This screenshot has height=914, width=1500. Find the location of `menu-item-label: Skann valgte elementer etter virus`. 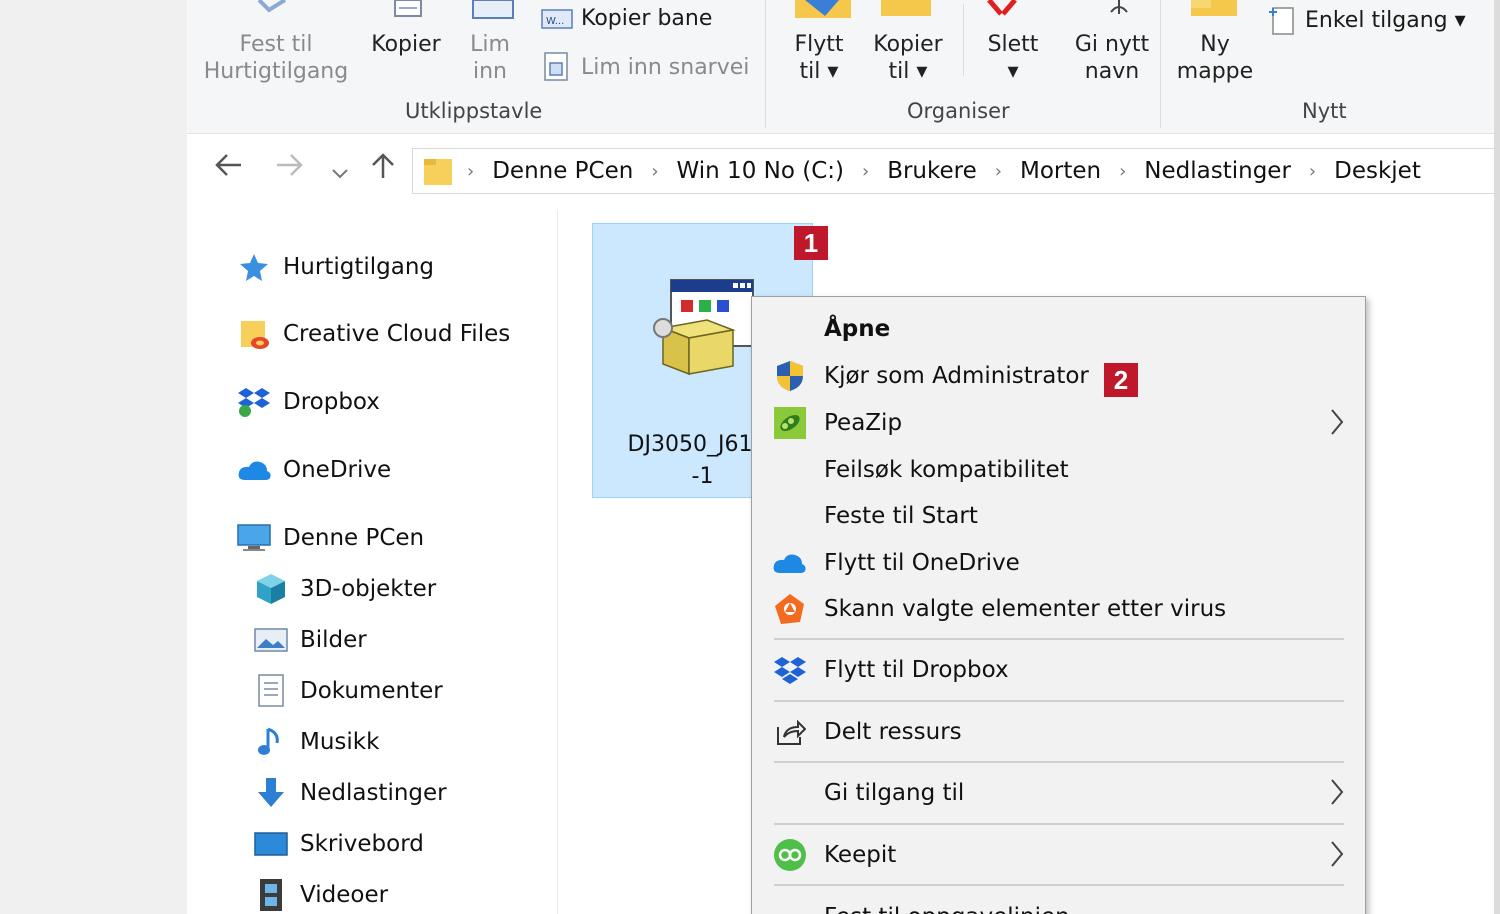

menu-item-label: Skann valgte elementer etter virus is located at coordinates (1025, 609).